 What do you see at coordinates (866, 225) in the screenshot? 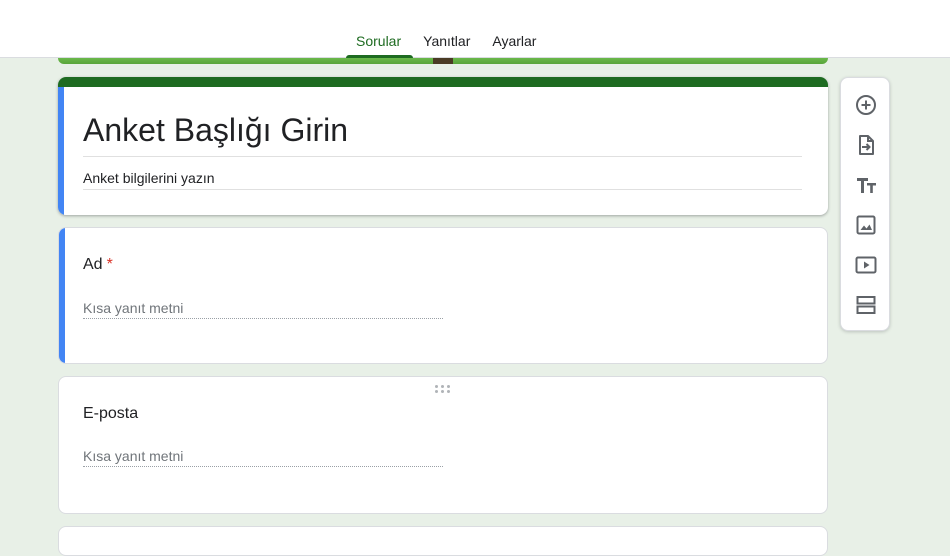
I see `add-image-icon` at bounding box center [866, 225].